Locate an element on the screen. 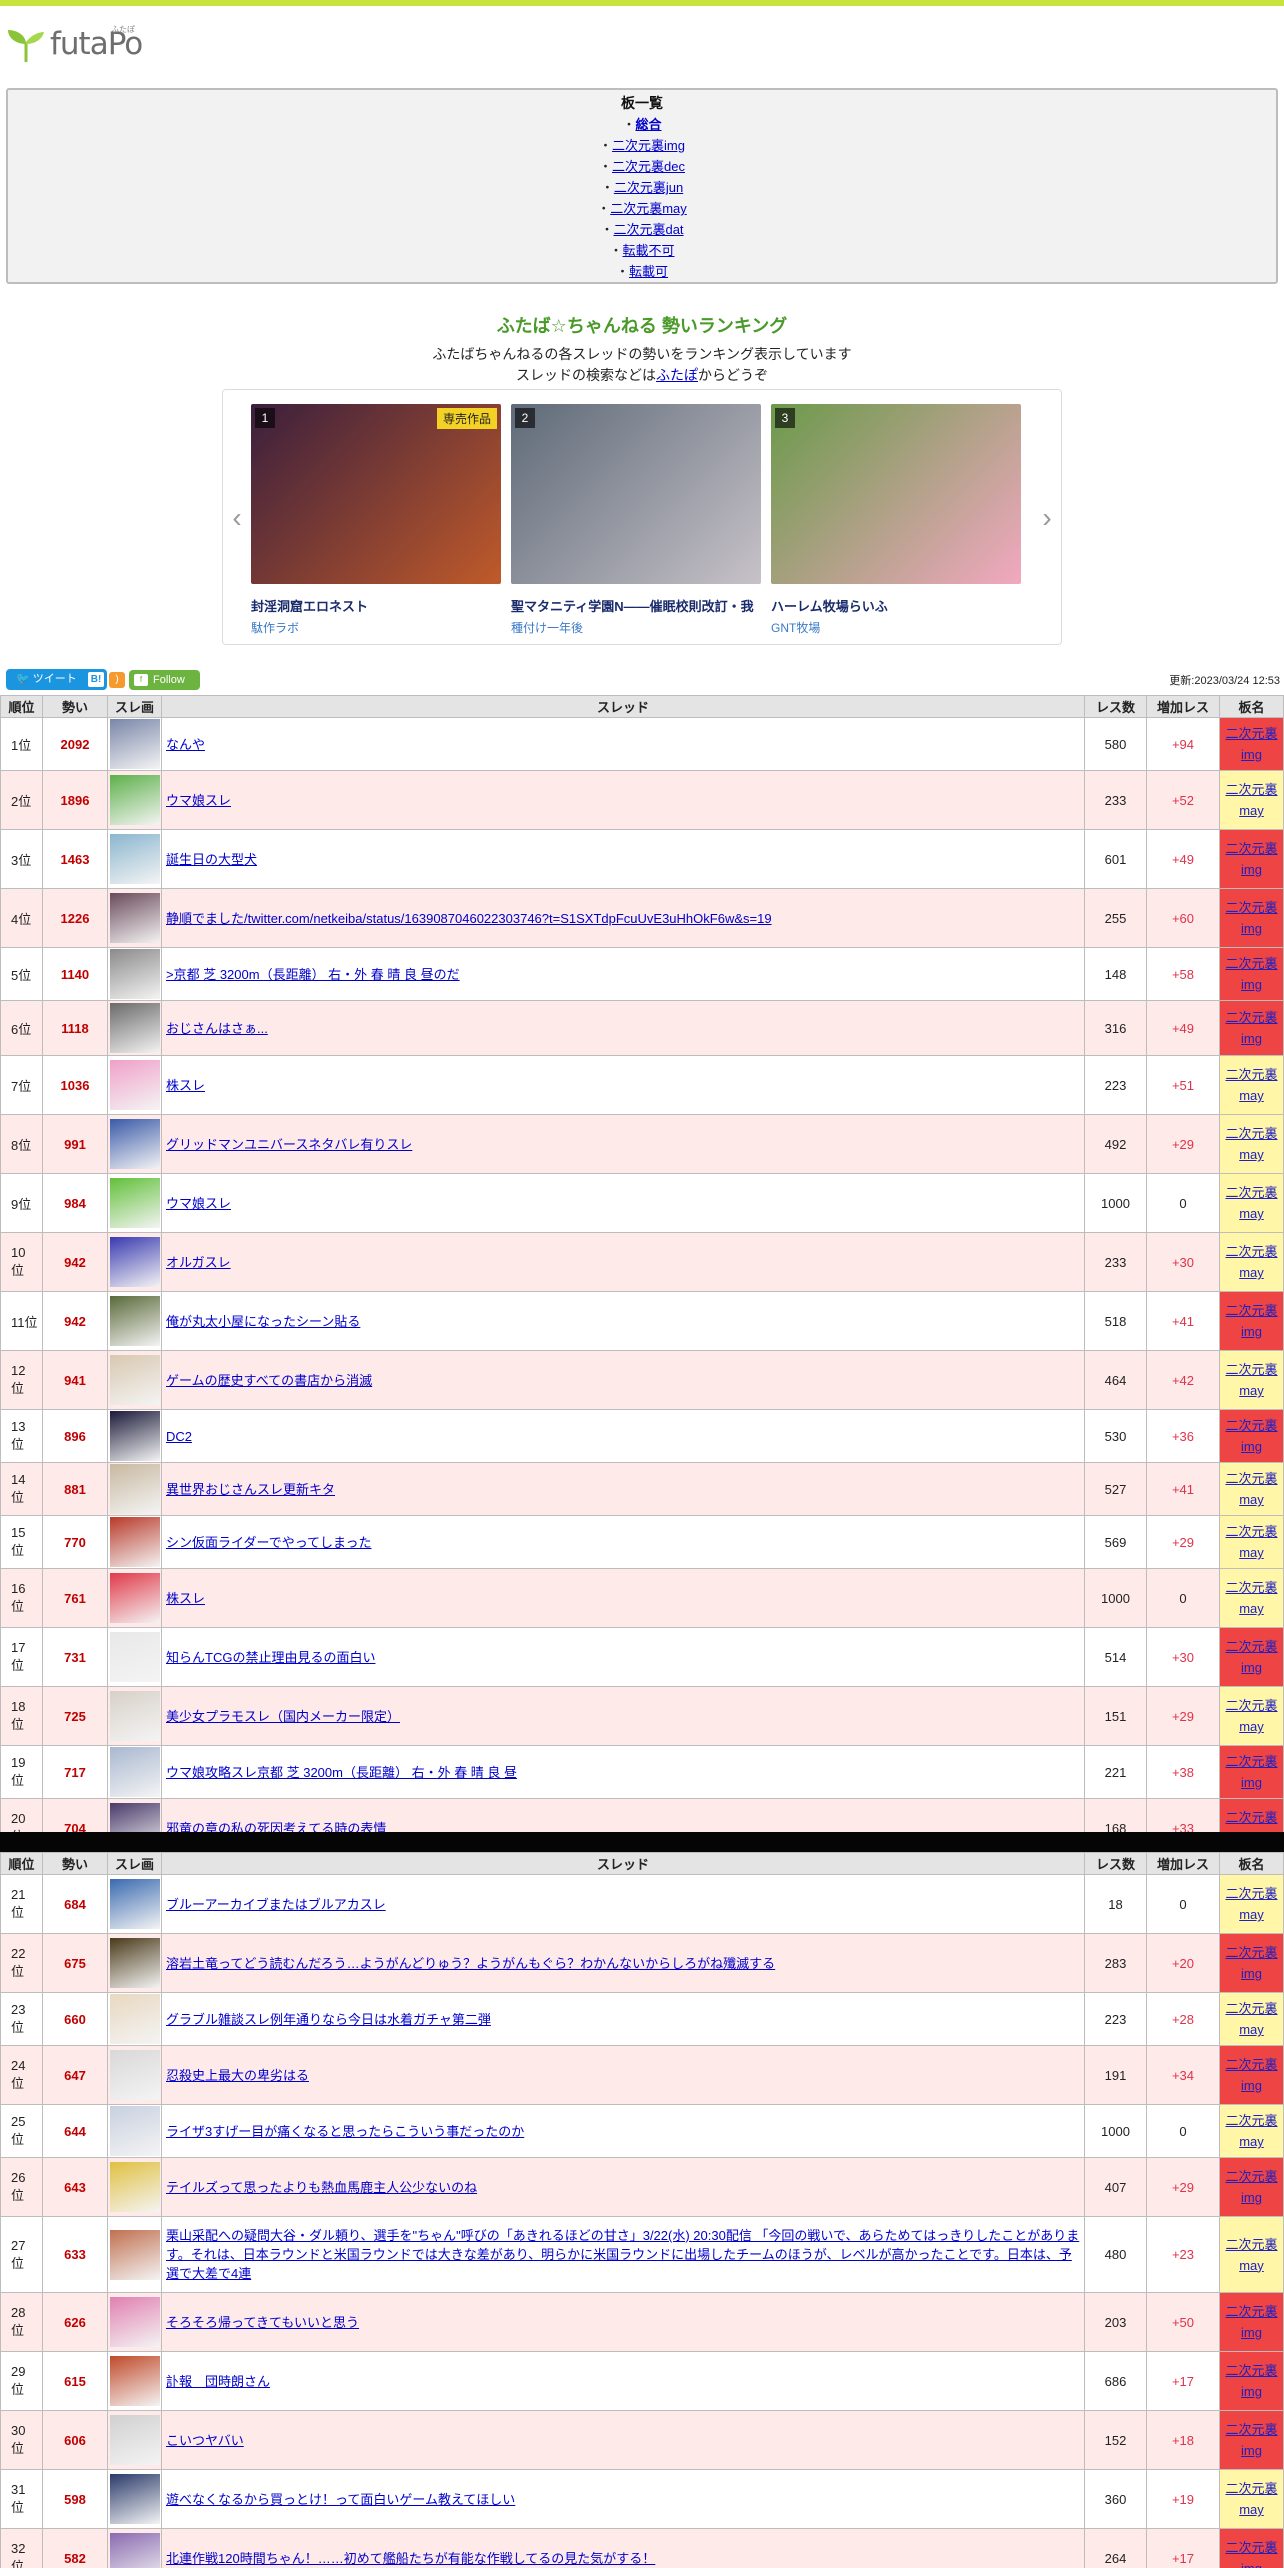 Image resolution: width=1284 pixels, height=2568 pixels. tweet-button: 🐦 ツイート B! is located at coordinates (56, 679).